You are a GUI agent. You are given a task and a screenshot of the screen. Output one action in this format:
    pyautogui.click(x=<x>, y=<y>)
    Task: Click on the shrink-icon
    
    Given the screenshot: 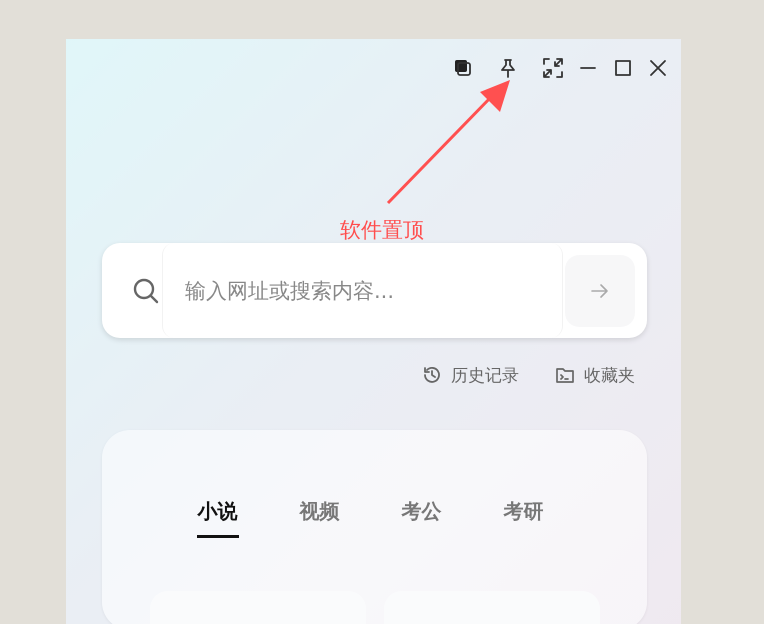 What is the action you would take?
    pyautogui.click(x=553, y=68)
    